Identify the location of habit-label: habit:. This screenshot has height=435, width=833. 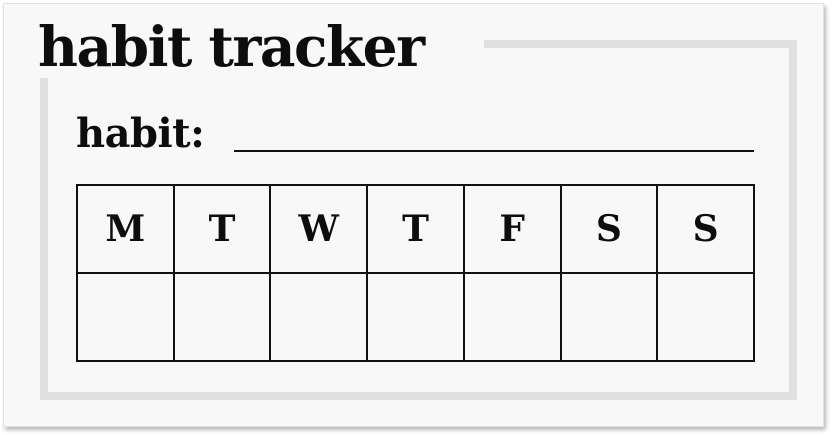
(140, 133).